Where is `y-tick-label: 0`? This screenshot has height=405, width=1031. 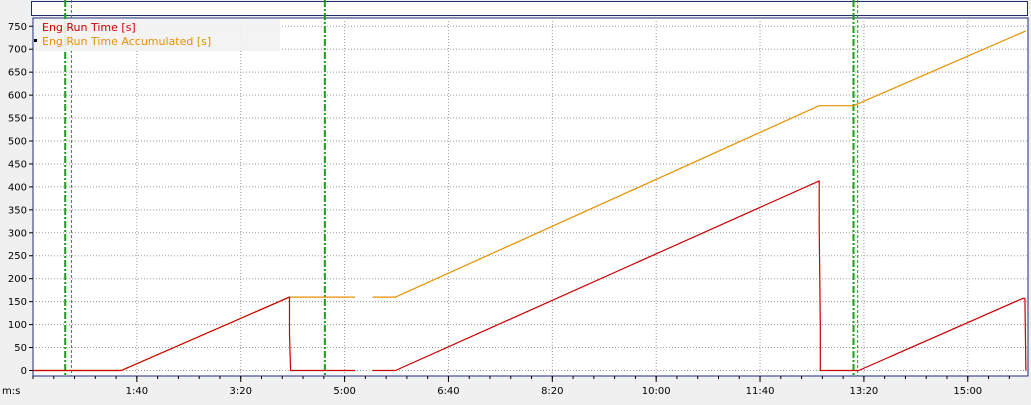 y-tick-label: 0 is located at coordinates (24, 371).